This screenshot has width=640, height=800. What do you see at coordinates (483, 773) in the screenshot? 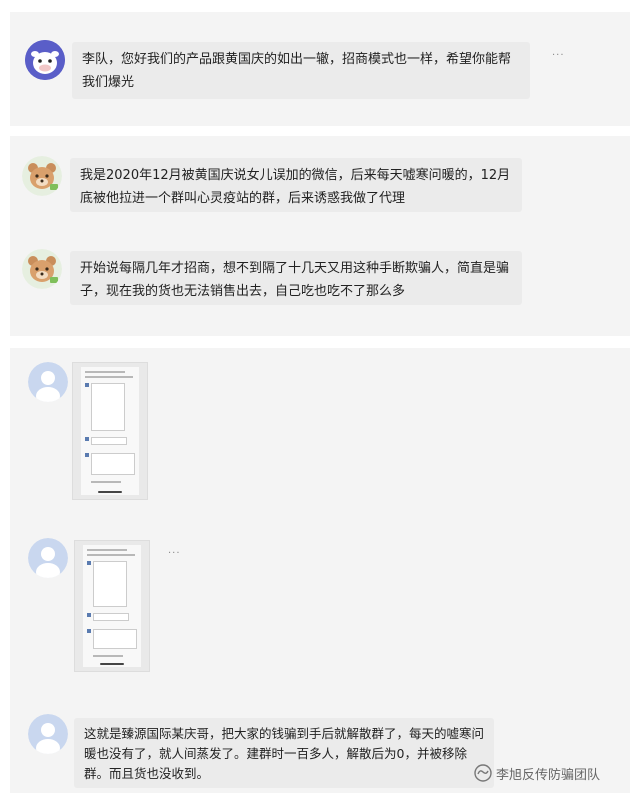
I see `wechat-channel-icon` at bounding box center [483, 773].